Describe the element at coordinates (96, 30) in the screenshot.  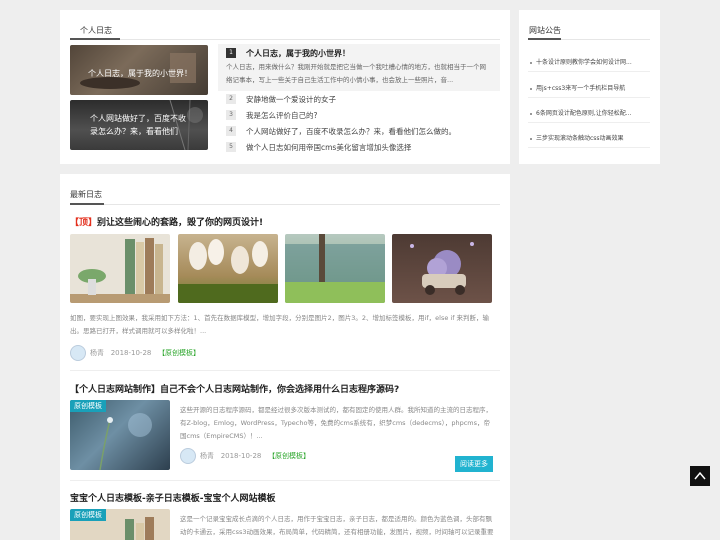
I see `diary-section-title: 个人日志` at that location.